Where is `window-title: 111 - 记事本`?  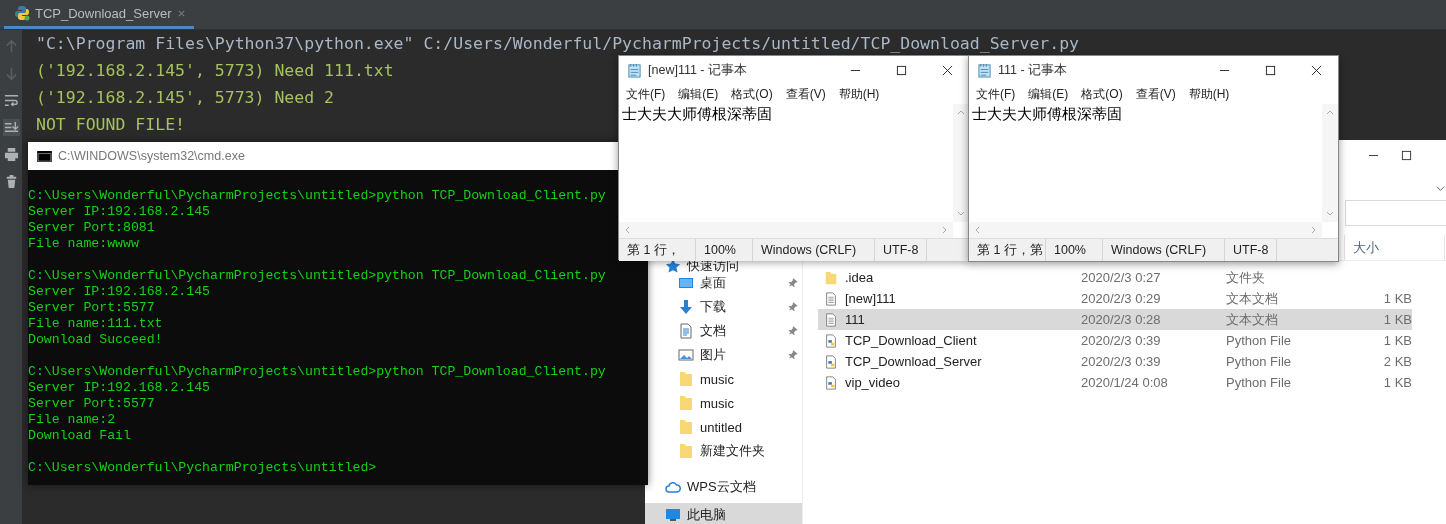 window-title: 111 - 记事本 is located at coordinates (1033, 70).